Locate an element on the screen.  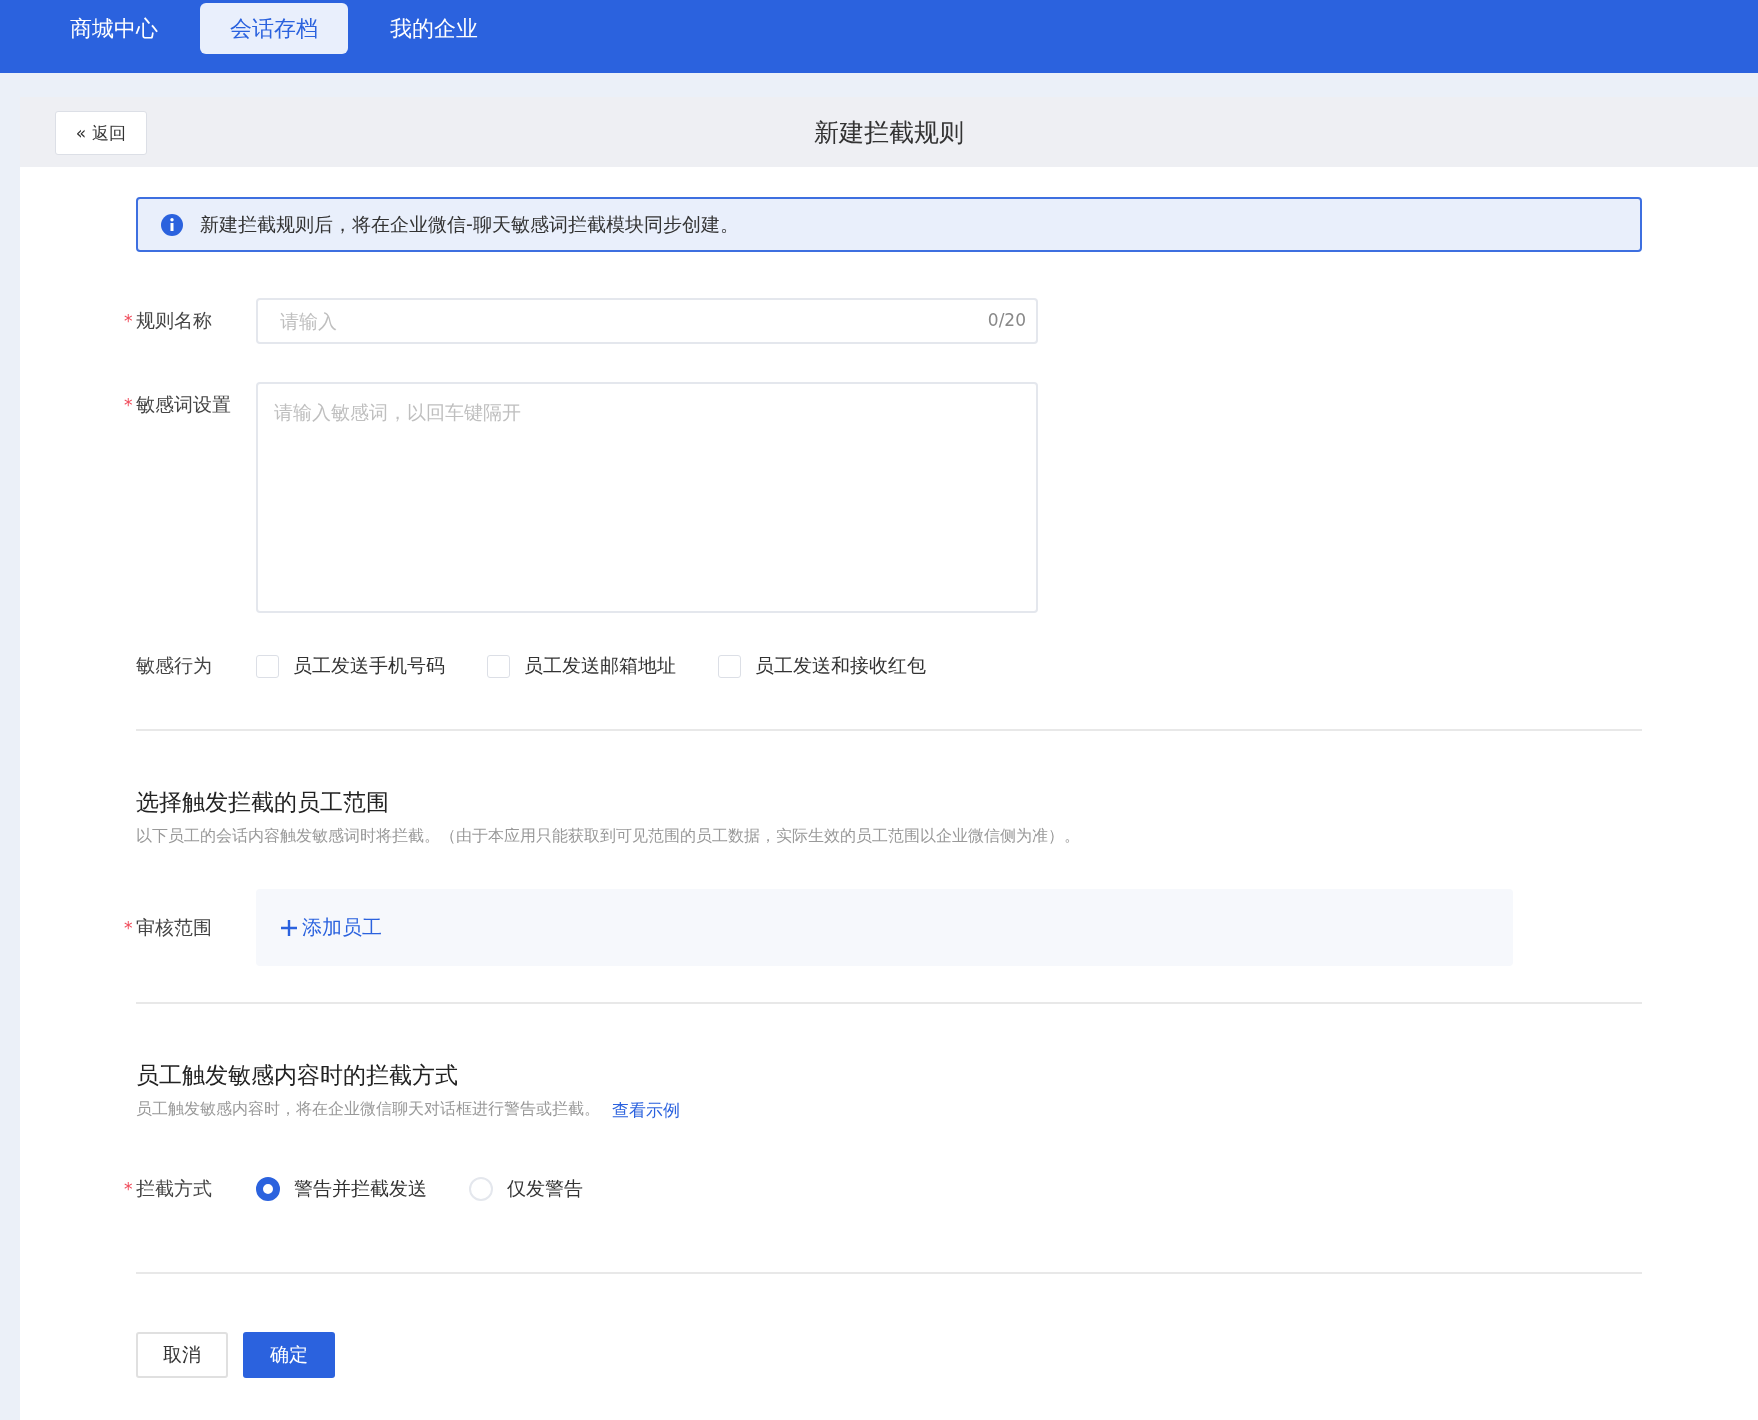
keywords-field: 请输入敏感词，以回车键隔开 is located at coordinates (647, 497).